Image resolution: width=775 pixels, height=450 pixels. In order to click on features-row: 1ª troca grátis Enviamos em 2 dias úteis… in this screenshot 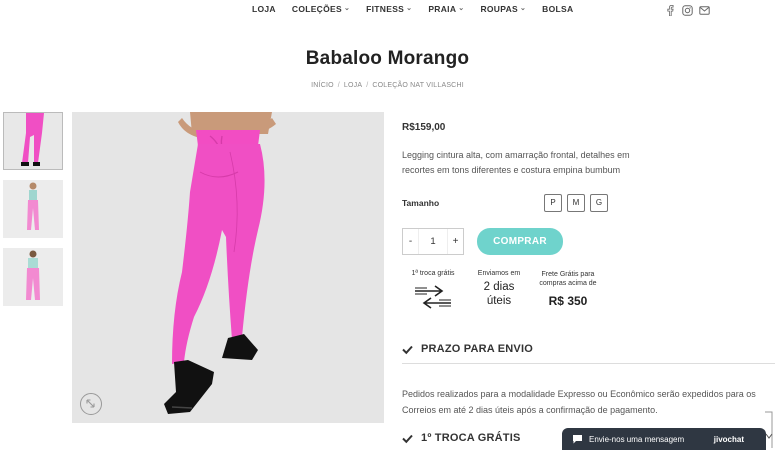, I will do `click(522, 297)`.